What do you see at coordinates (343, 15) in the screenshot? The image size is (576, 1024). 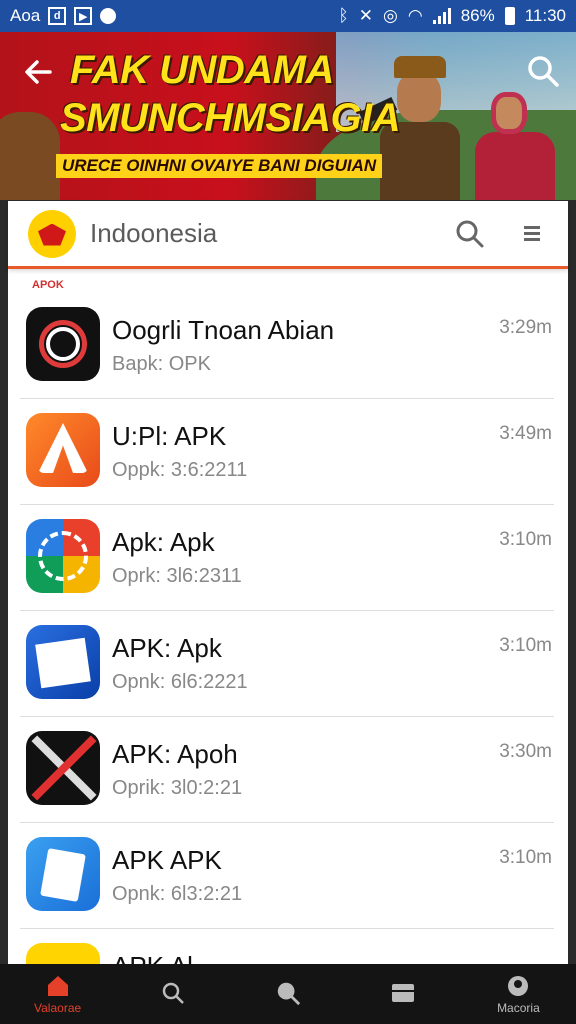 I see `bluetooth-icon: ᛒ` at bounding box center [343, 15].